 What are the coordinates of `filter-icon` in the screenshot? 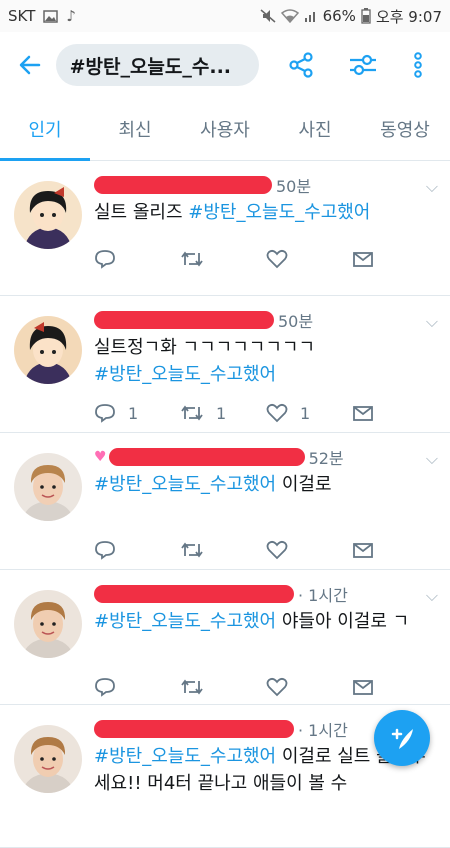 It's located at (362, 65).